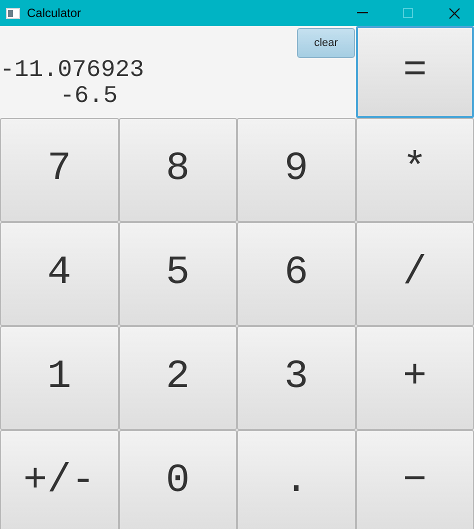 The image size is (474, 529). What do you see at coordinates (59, 479) in the screenshot?
I see `key-button: +/-` at bounding box center [59, 479].